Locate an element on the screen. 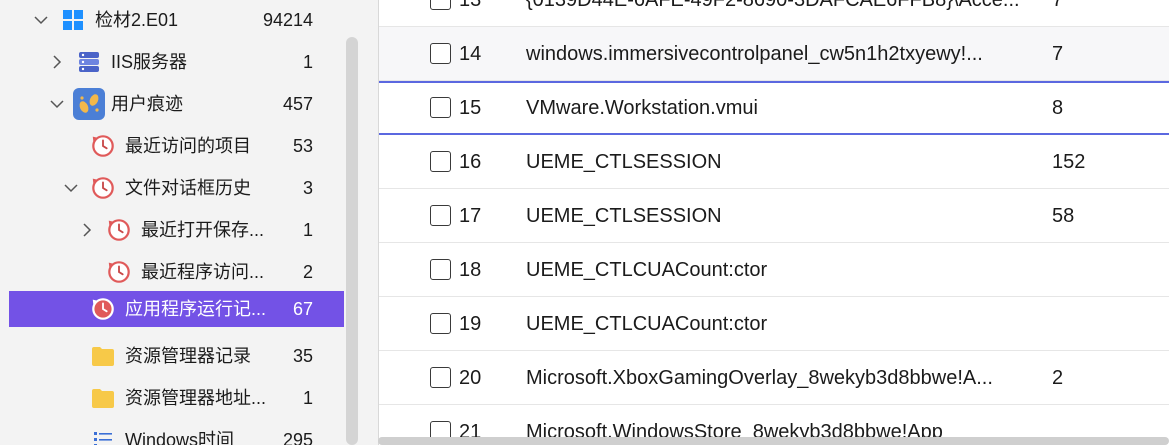 The image size is (1169, 445). tree-node-count: 35 is located at coordinates (302, 356).